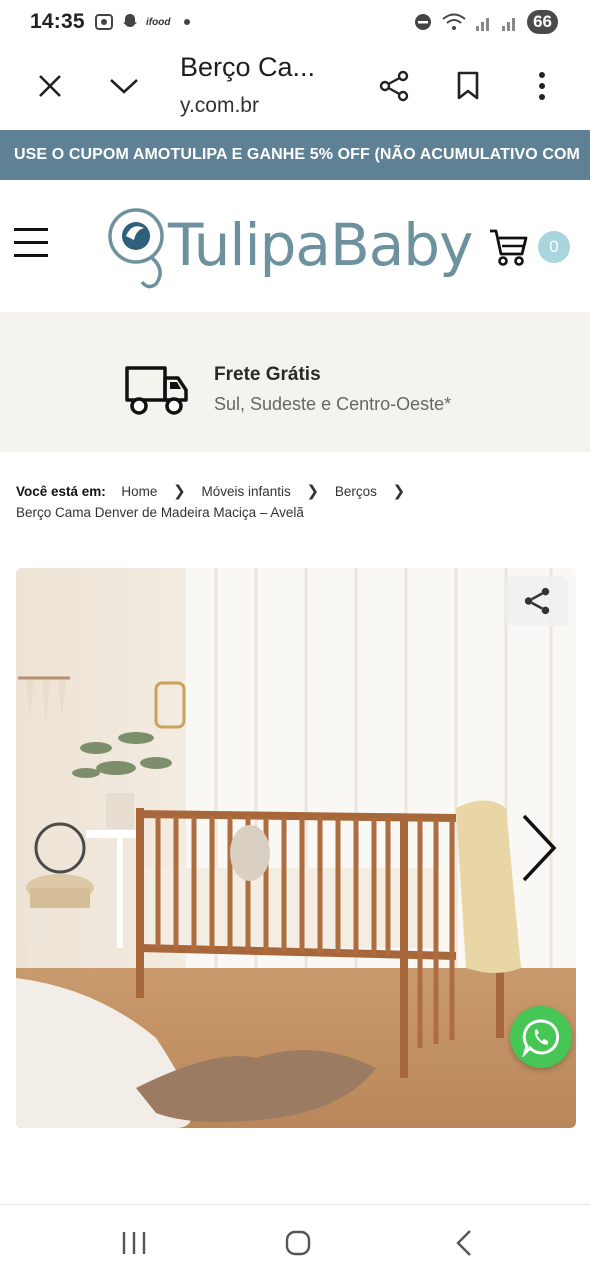  I want to click on bookmark-icon, so click(468, 85).